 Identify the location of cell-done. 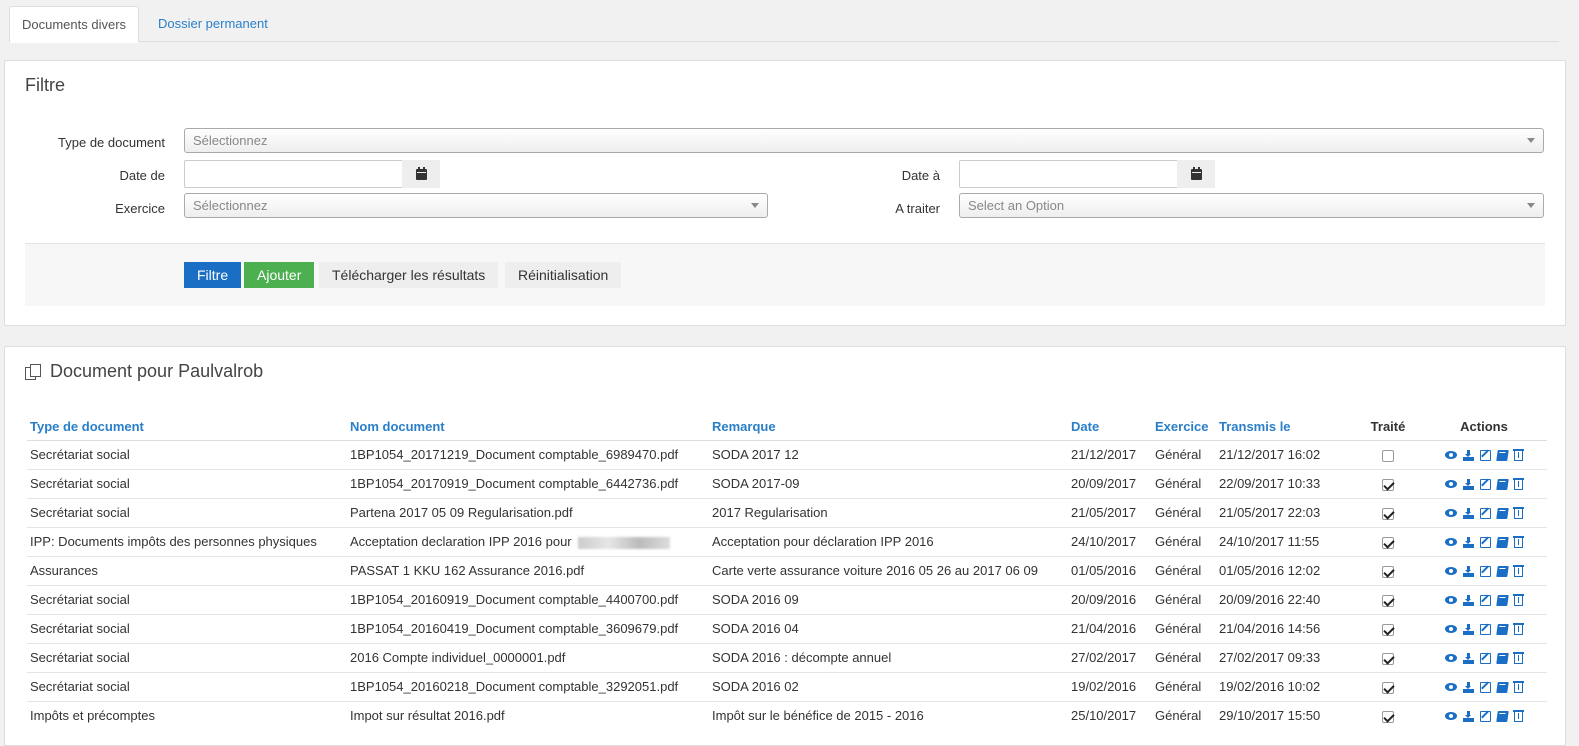
(1388, 686).